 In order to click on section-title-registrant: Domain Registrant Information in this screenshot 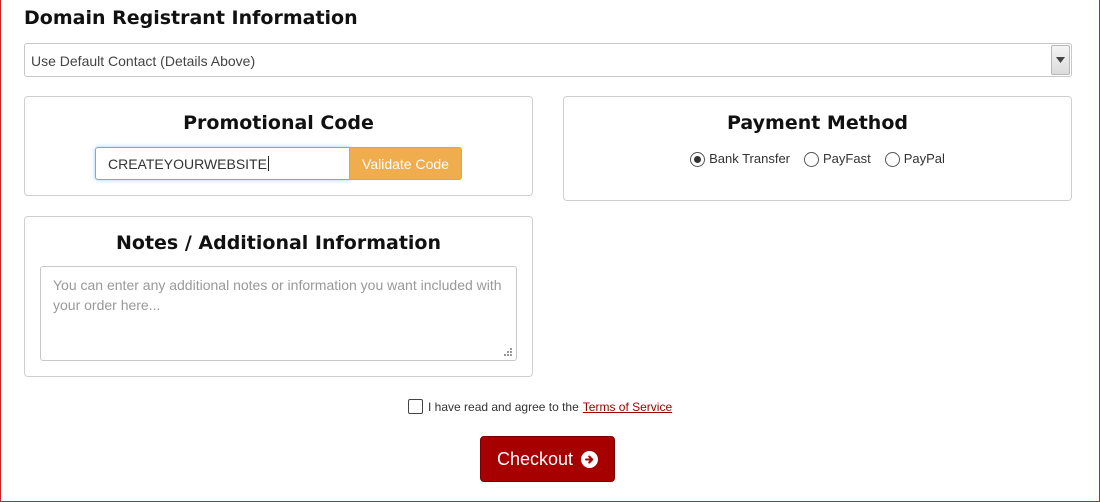, I will do `click(191, 18)`.